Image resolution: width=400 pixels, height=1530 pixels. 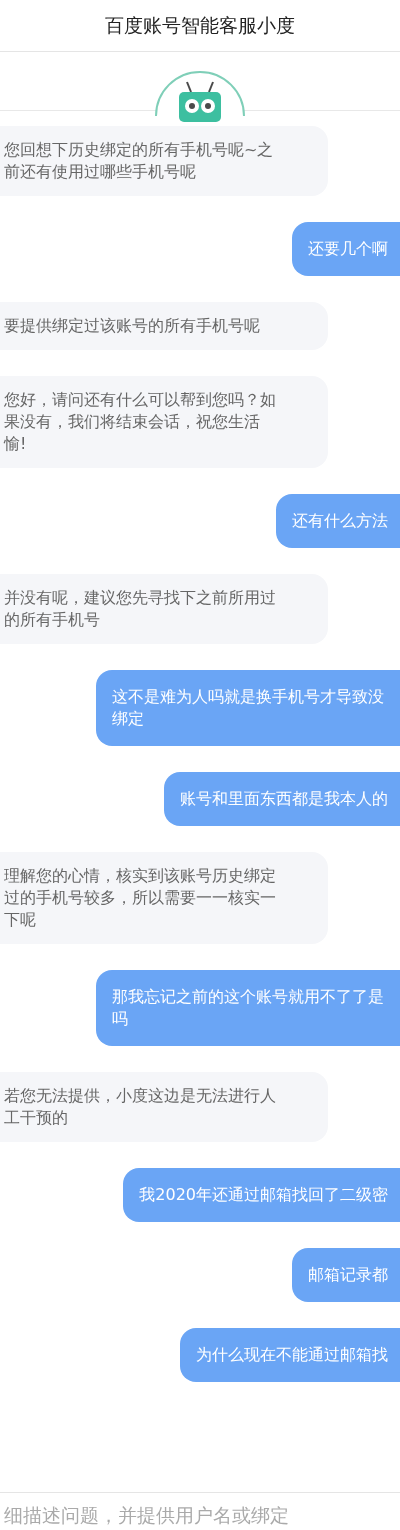 I want to click on user-message: 为什么现在不能通过邮箱找, so click(x=290, y=1355).